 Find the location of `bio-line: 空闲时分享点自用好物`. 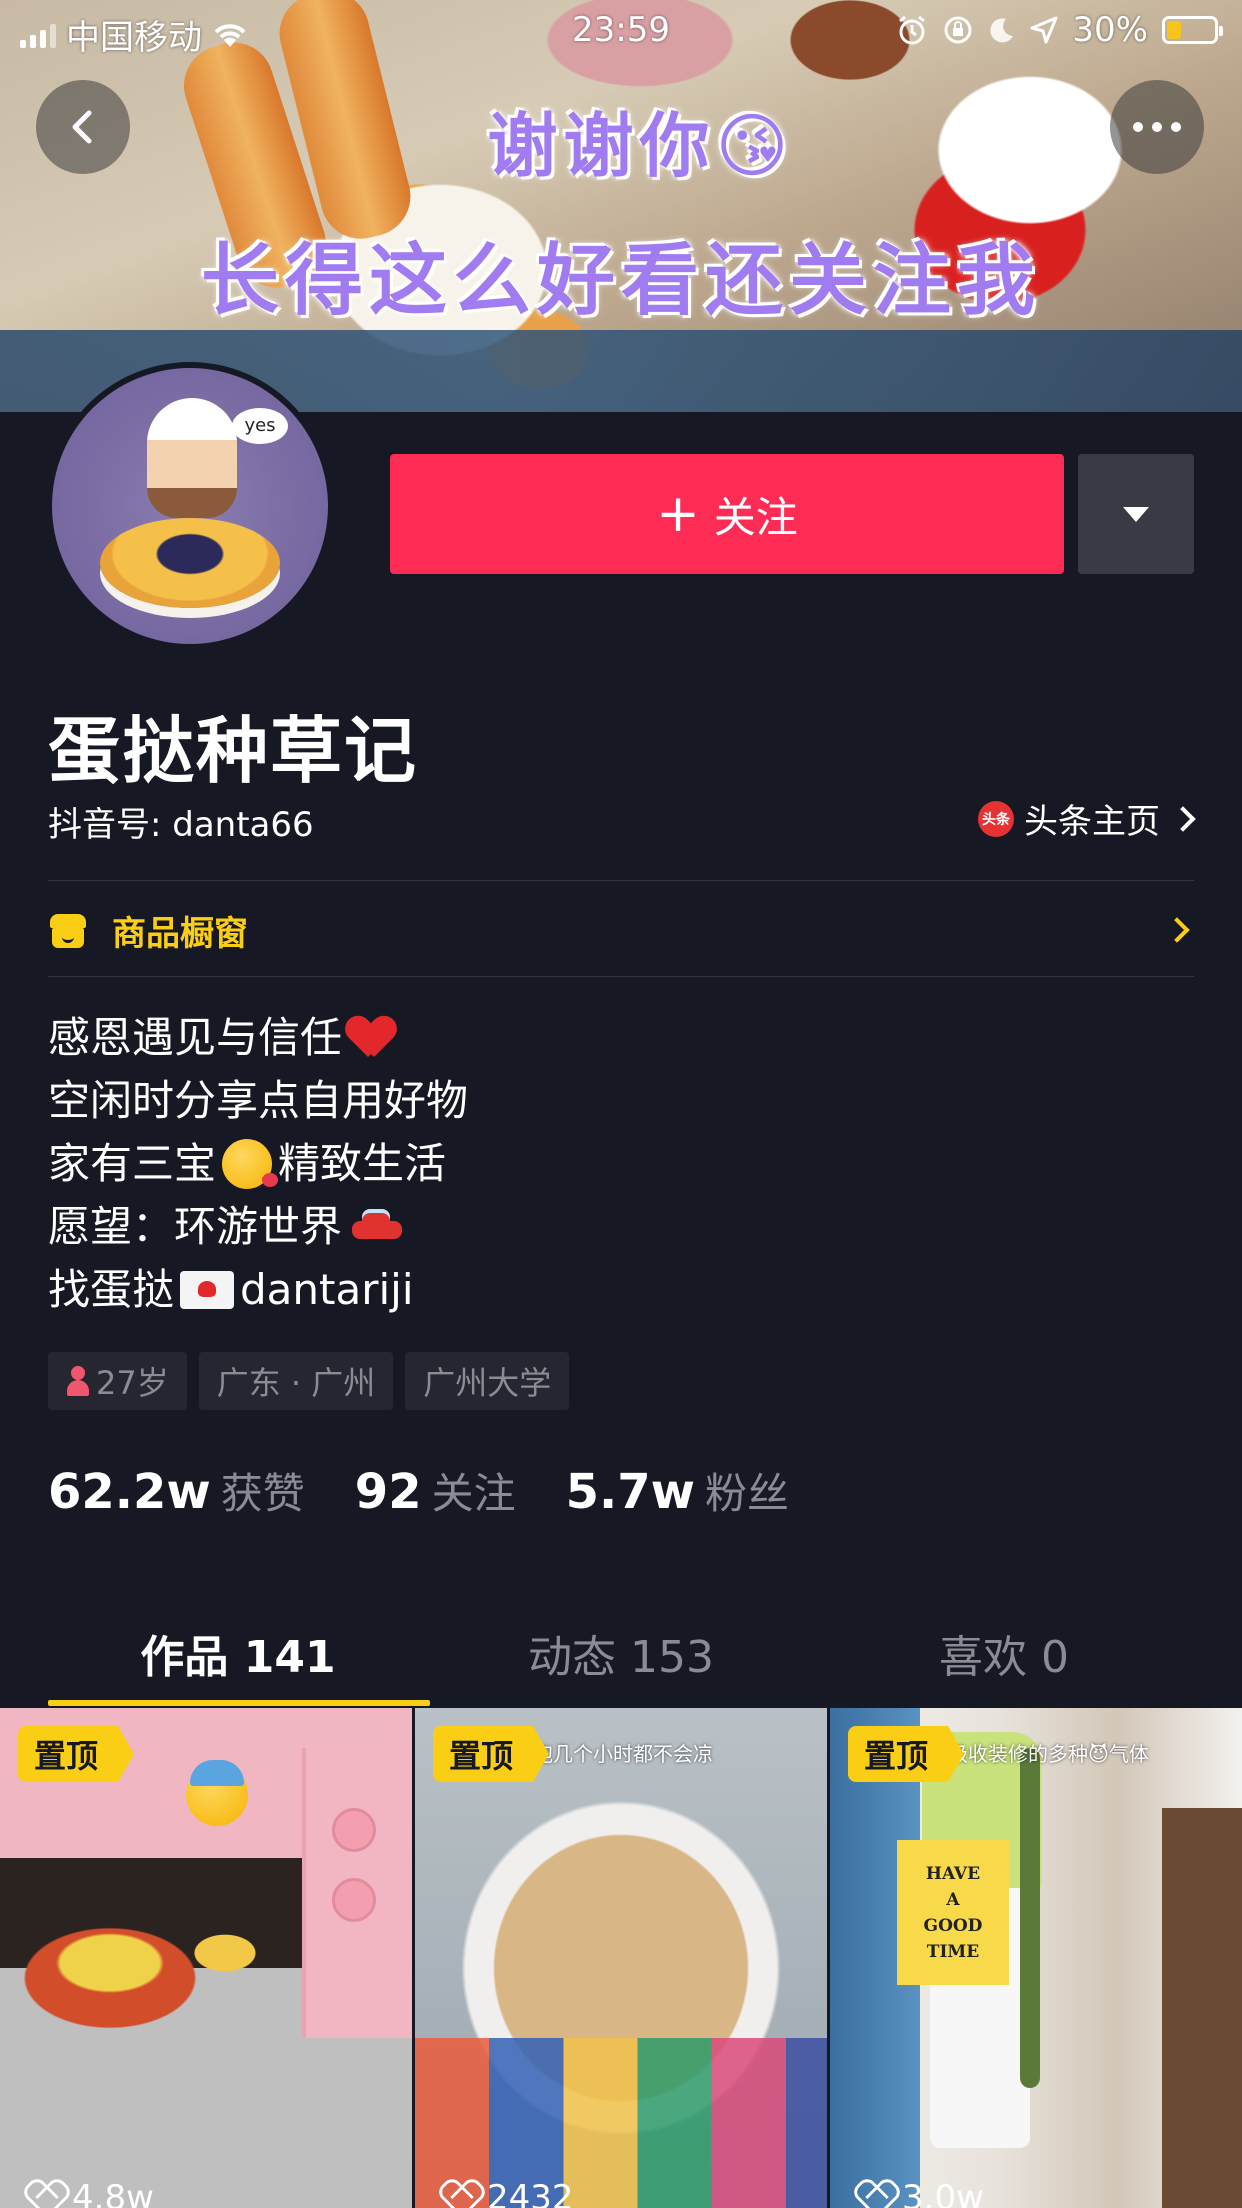

bio-line: 空闲时分享点自用好物 is located at coordinates (258, 1100).